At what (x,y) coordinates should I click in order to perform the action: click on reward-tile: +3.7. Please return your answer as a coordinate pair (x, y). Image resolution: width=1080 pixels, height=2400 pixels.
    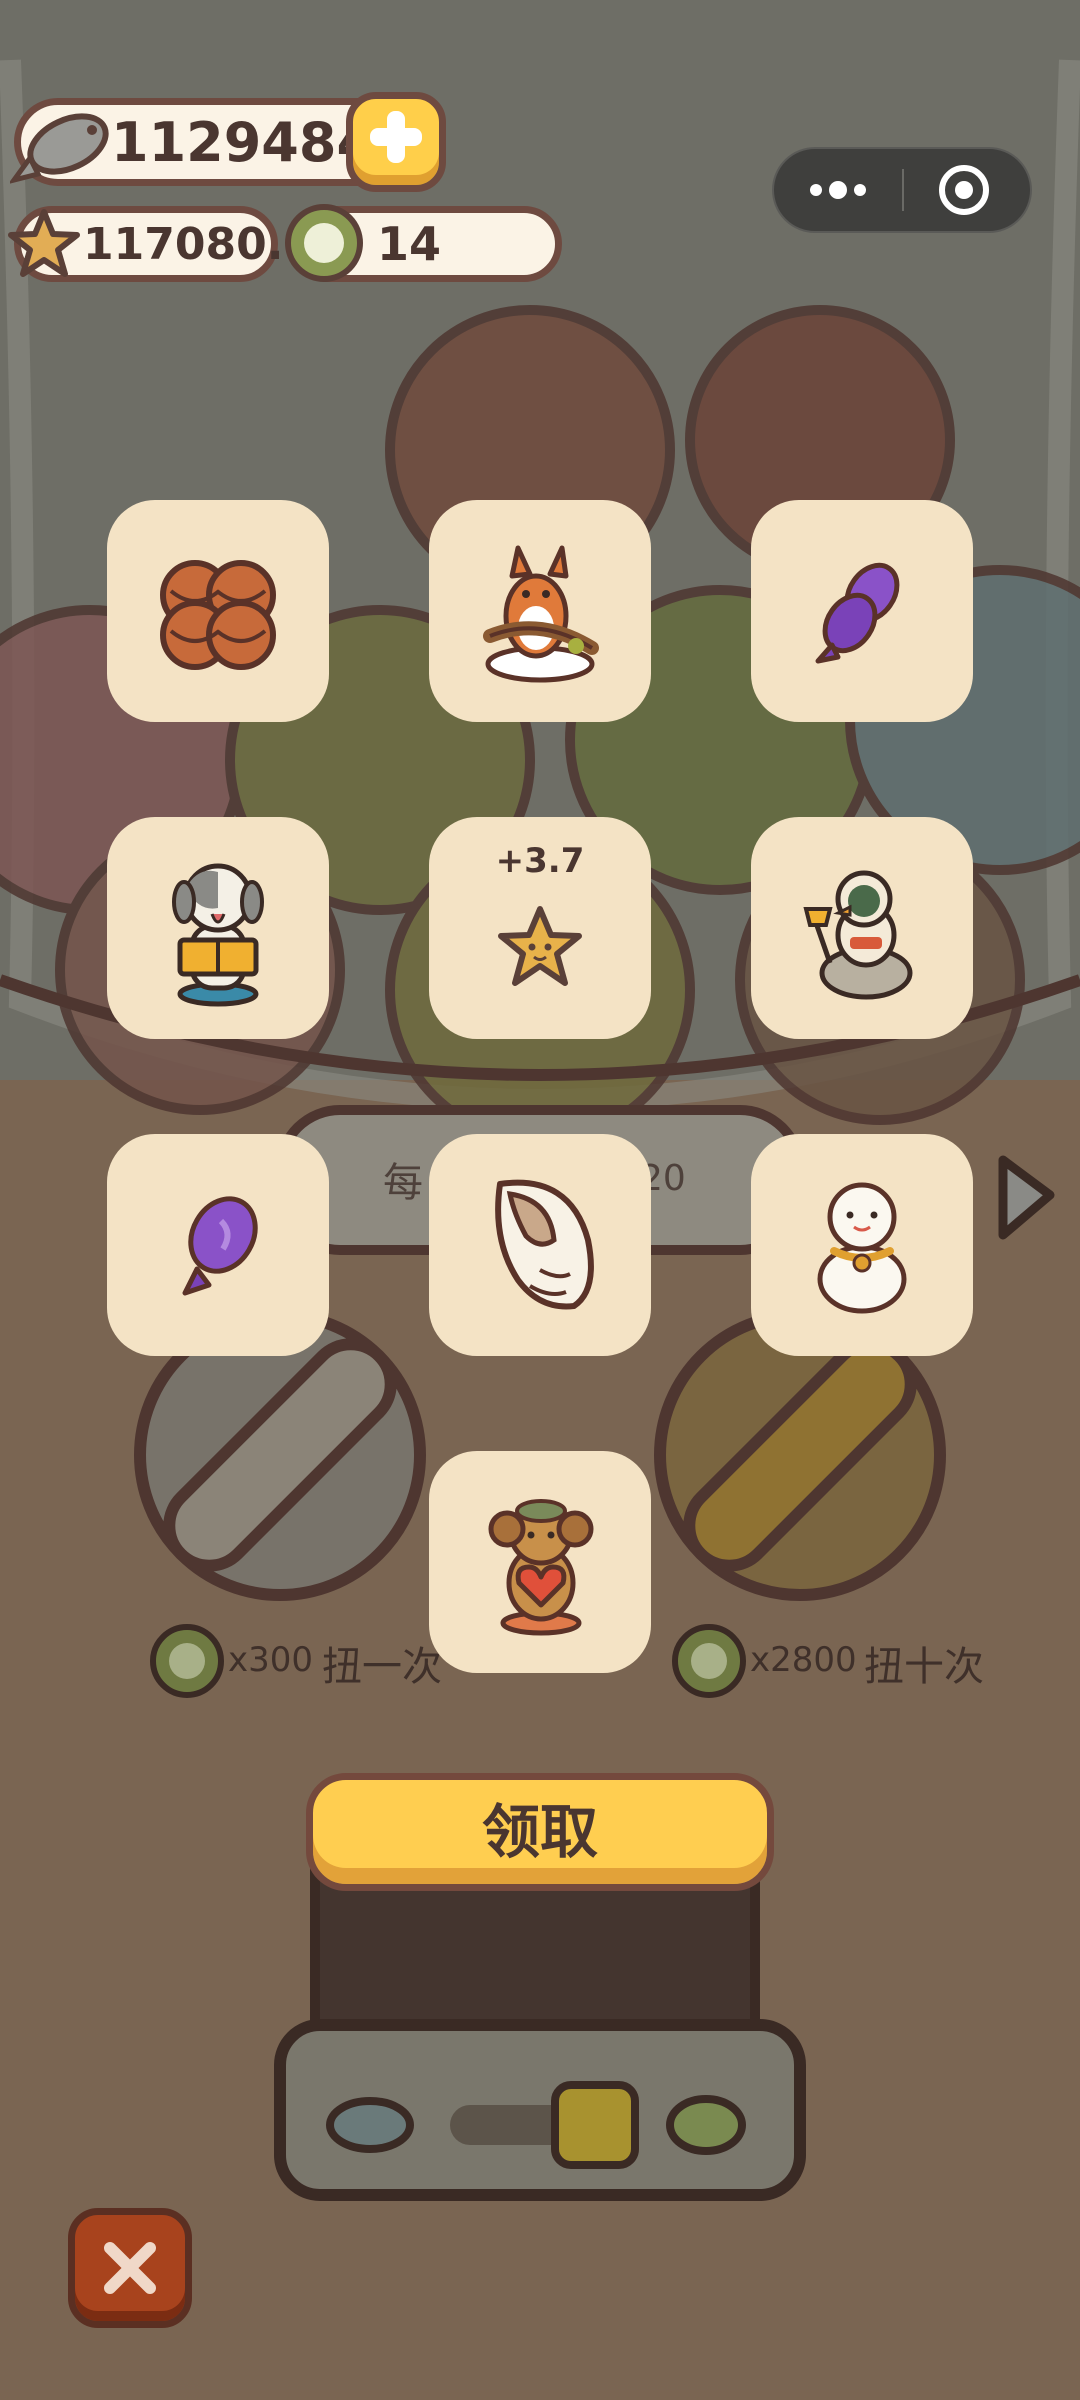
    Looking at the image, I should click on (540, 928).